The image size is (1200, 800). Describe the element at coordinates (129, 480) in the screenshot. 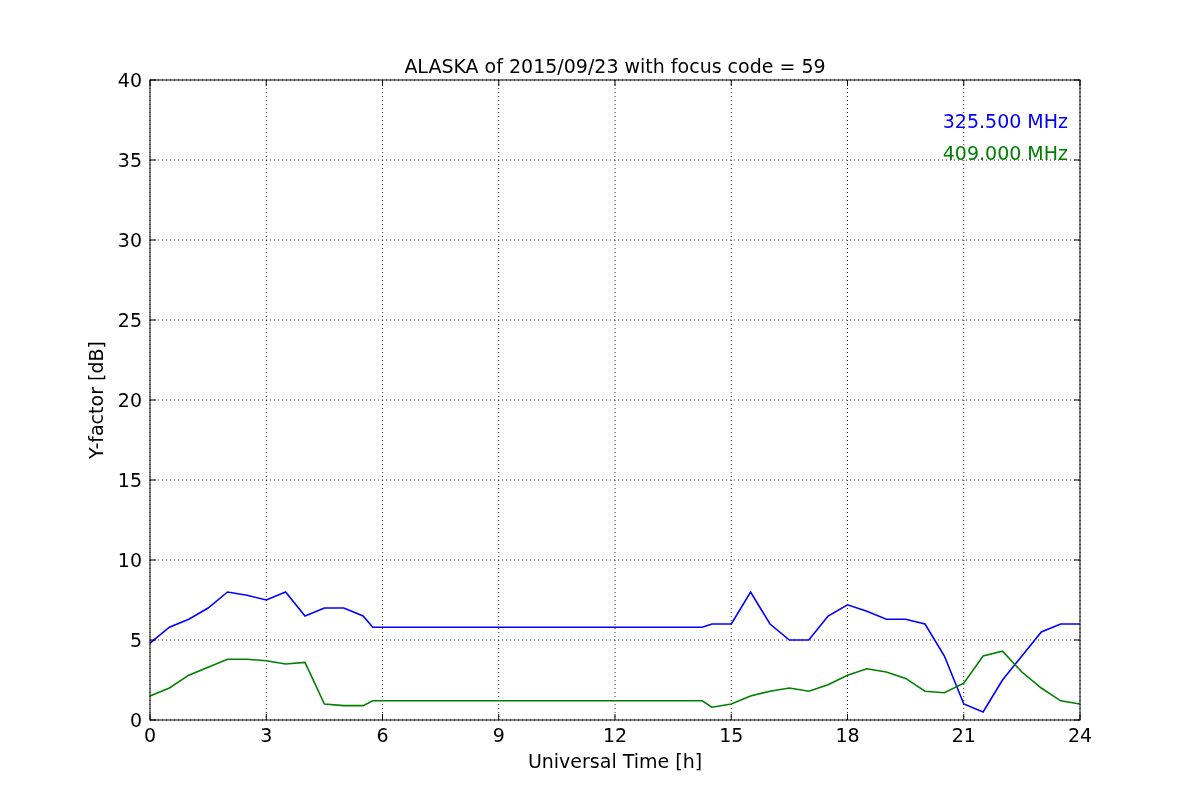

I see `y-tick-label: 15` at that location.